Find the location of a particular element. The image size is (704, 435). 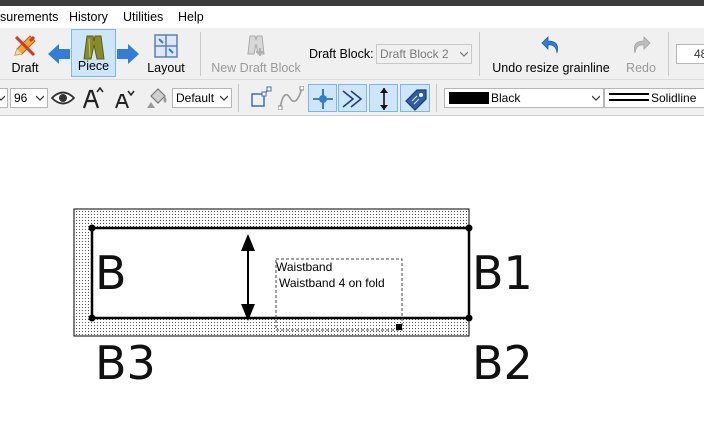

notch-tool-button is located at coordinates (352, 98).